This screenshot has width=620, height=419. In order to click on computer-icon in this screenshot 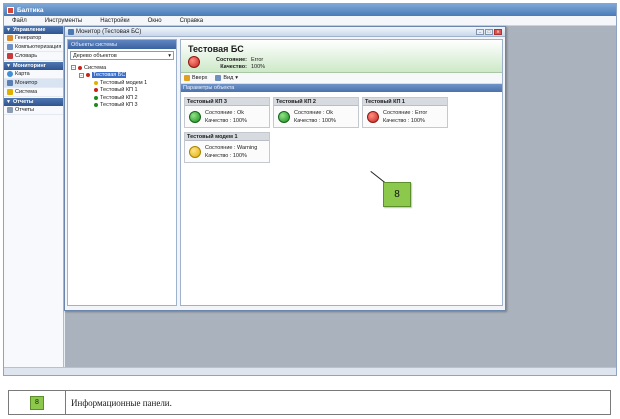, I will do `click(10, 47)`.